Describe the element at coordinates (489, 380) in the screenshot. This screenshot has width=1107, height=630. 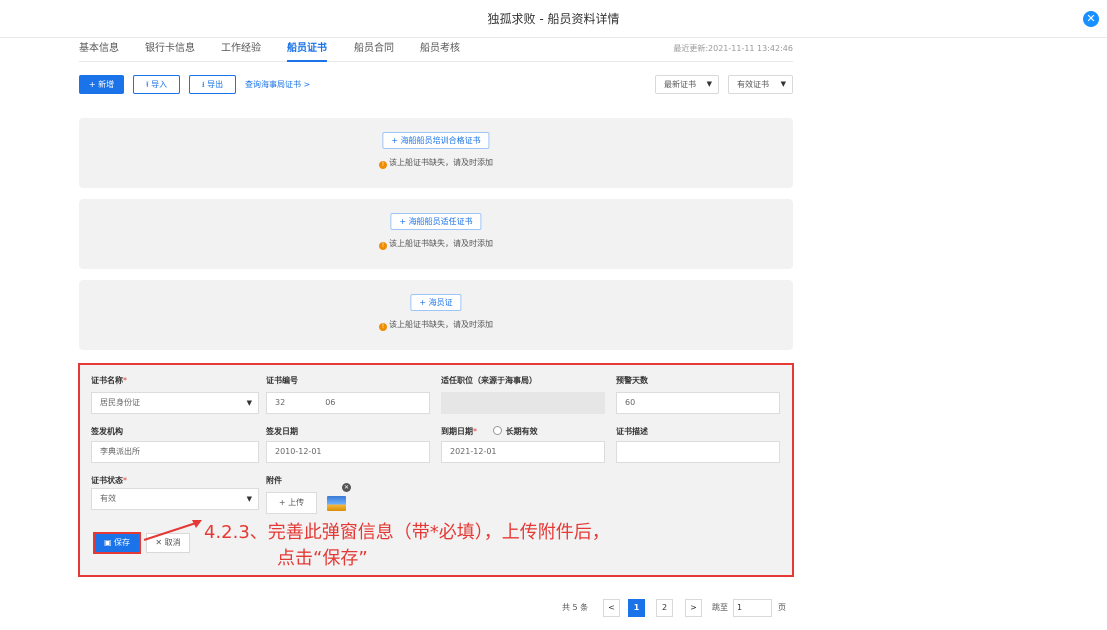
I see `position-label: 适任职位（来源于海事局）` at that location.